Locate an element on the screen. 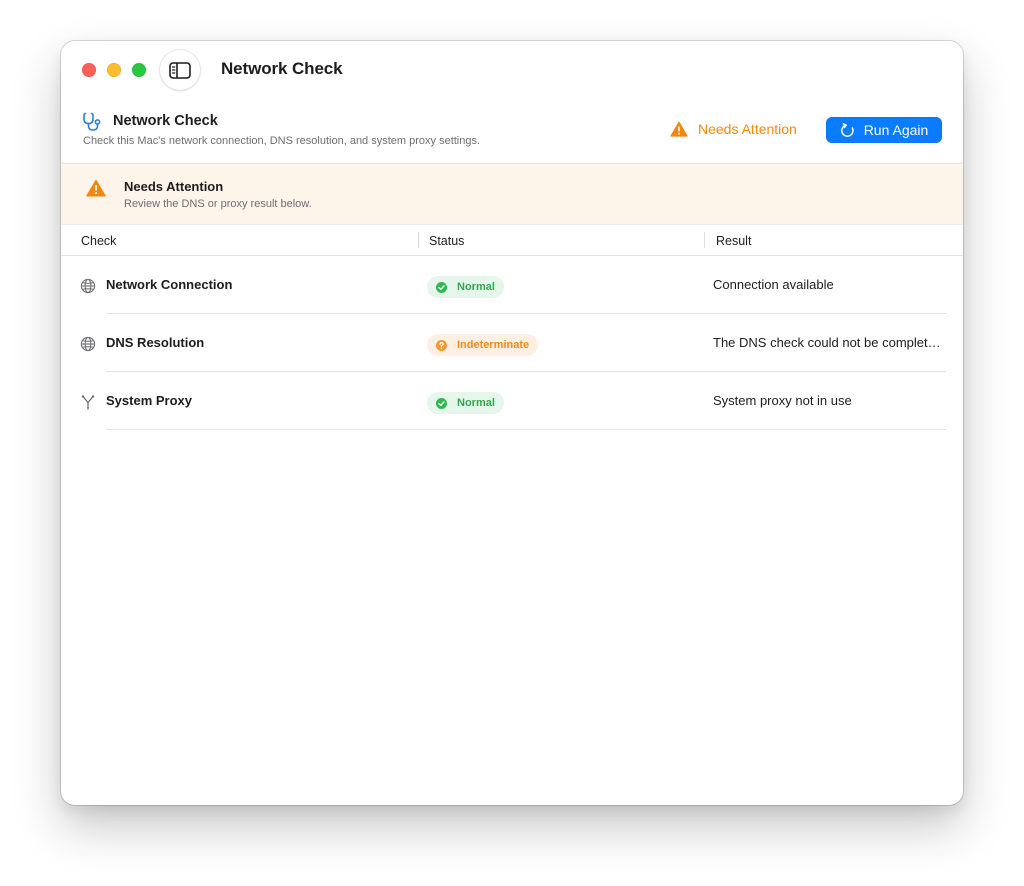 Image resolution: width=1024 pixels, height=886 pixels. zoom-window-button is located at coordinates (139, 70).